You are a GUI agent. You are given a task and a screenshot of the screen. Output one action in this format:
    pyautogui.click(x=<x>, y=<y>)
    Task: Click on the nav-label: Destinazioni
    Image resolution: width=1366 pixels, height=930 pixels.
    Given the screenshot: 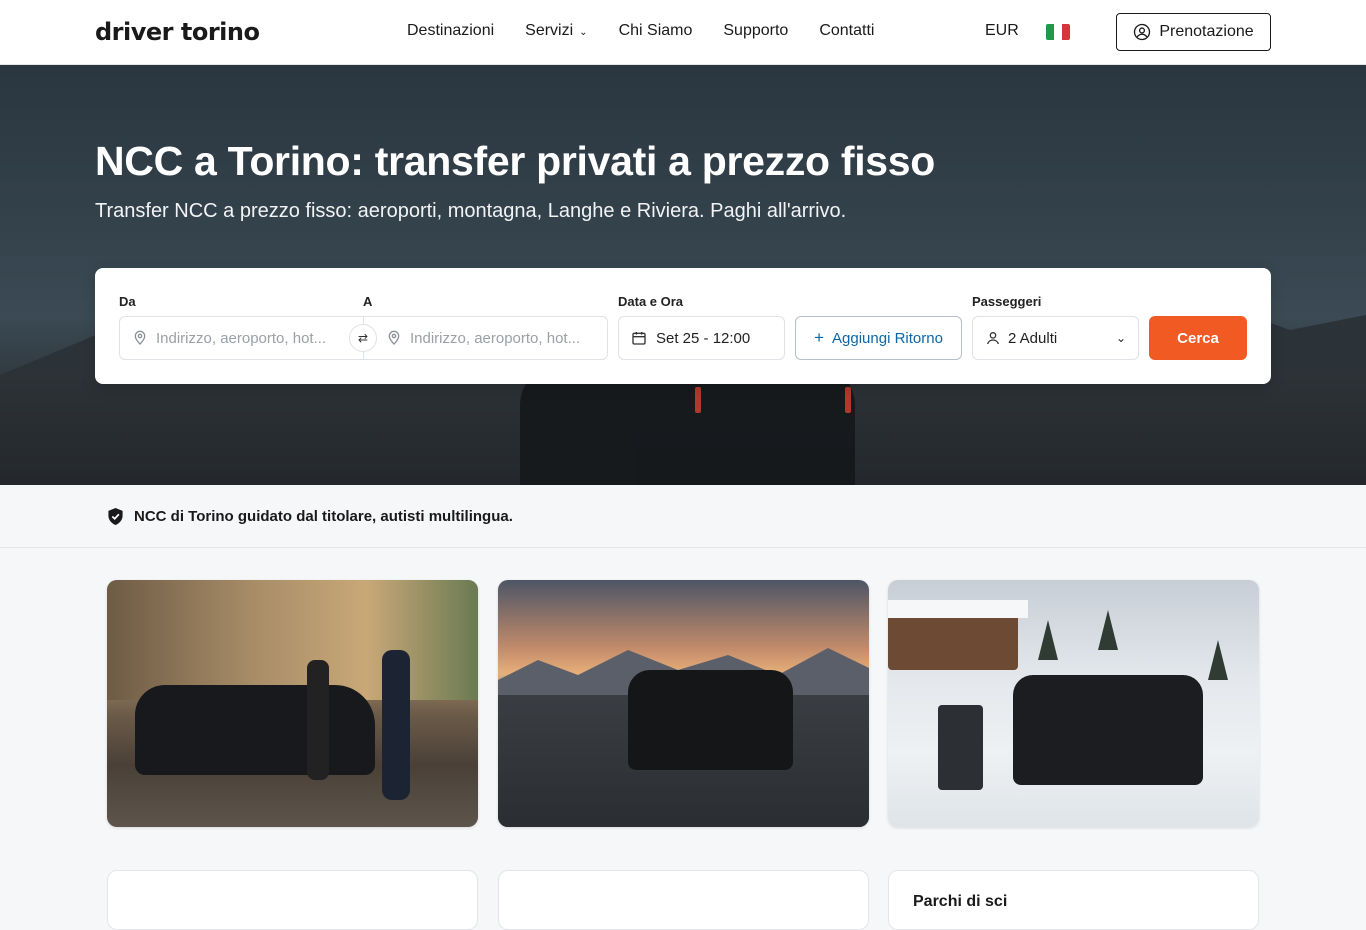 What is the action you would take?
    pyautogui.click(x=451, y=30)
    